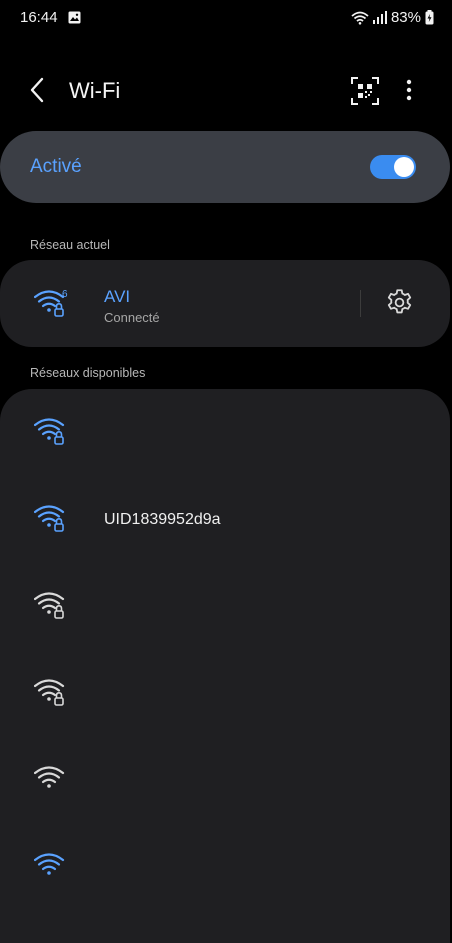 Image resolution: width=452 pixels, height=943 pixels. What do you see at coordinates (365, 91) in the screenshot?
I see `qr-code-scan-icon` at bounding box center [365, 91].